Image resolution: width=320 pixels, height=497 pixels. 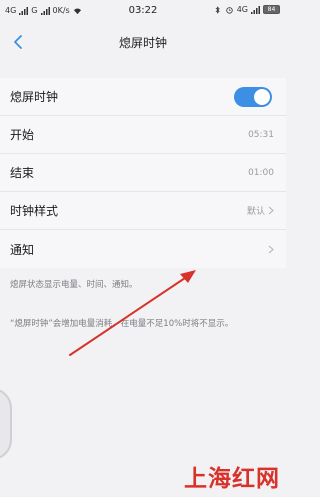 I want to click on nav-bar: 熄屏时钟, so click(x=143, y=42).